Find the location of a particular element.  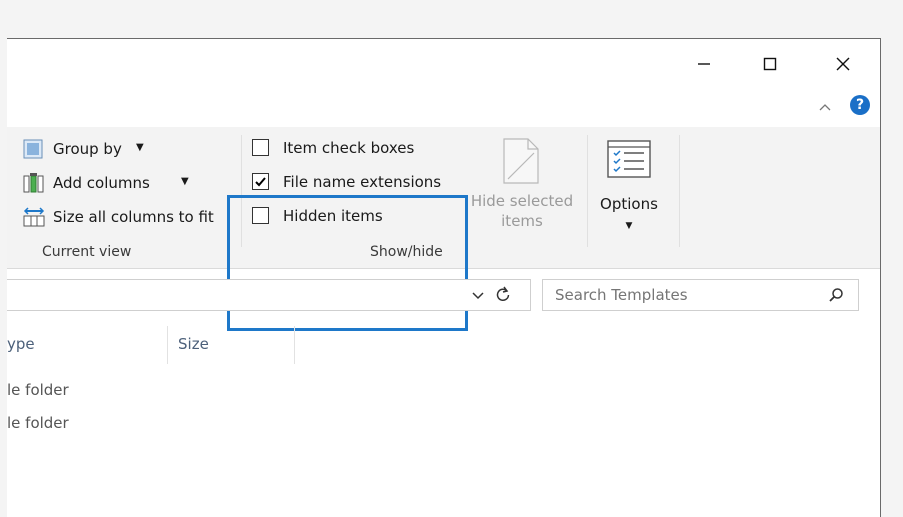

column-header-row: ype Size is located at coordinates (152, 343).